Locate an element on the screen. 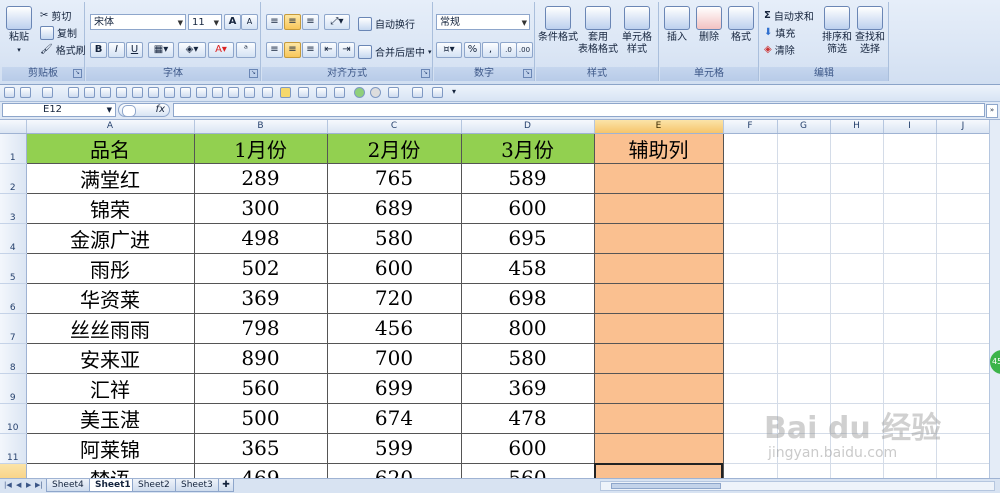 This screenshot has height=493, width=1000. column-header: J is located at coordinates (963, 127).